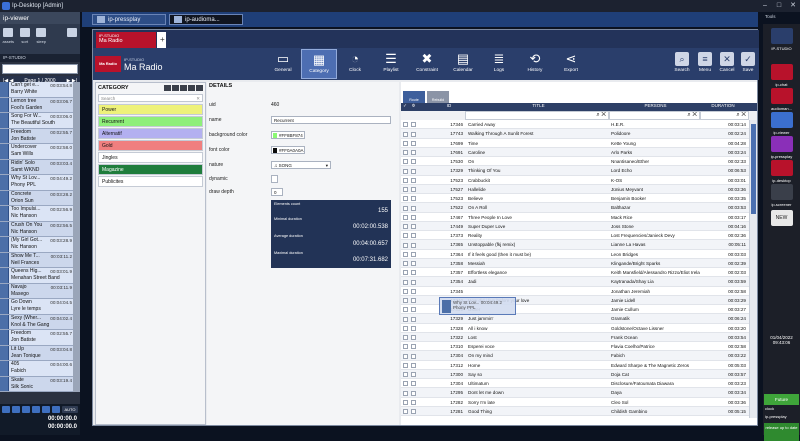 The image size is (800, 441). What do you see at coordinates (70, 409) in the screenshot?
I see `auto-button: AUTO` at bounding box center [70, 409].